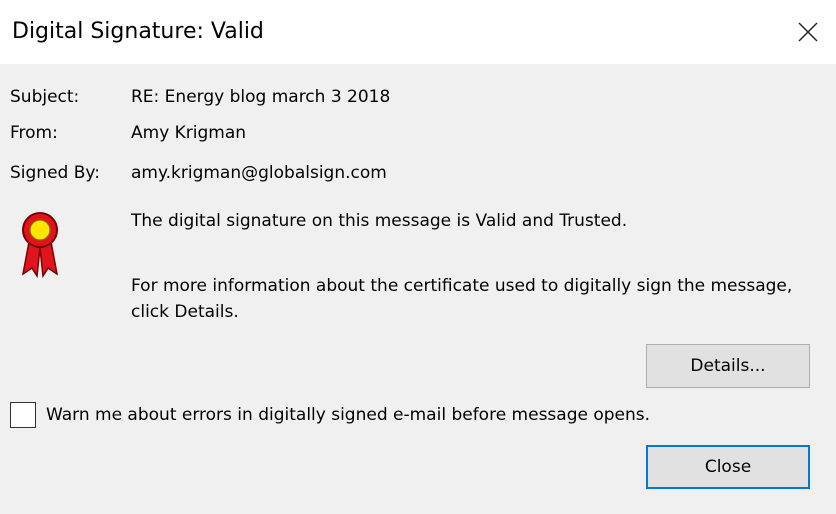 This screenshot has width=836, height=514. What do you see at coordinates (45, 97) in the screenshot?
I see `subject-label: Subject:` at bounding box center [45, 97].